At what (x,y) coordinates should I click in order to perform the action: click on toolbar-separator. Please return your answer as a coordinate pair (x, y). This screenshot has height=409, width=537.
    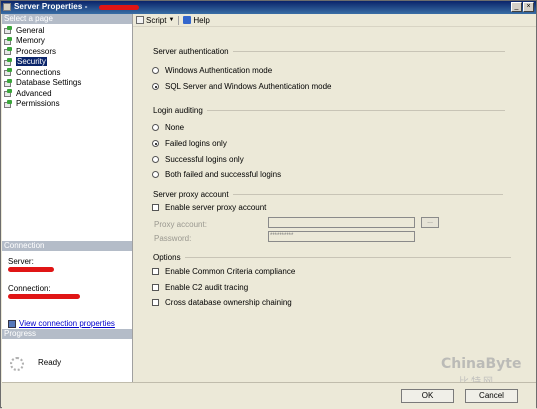
    Looking at the image, I should click on (179, 20).